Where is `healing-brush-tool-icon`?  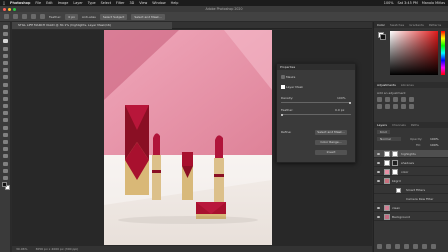
healing-brush-tool-icon is located at coordinates (5, 77).